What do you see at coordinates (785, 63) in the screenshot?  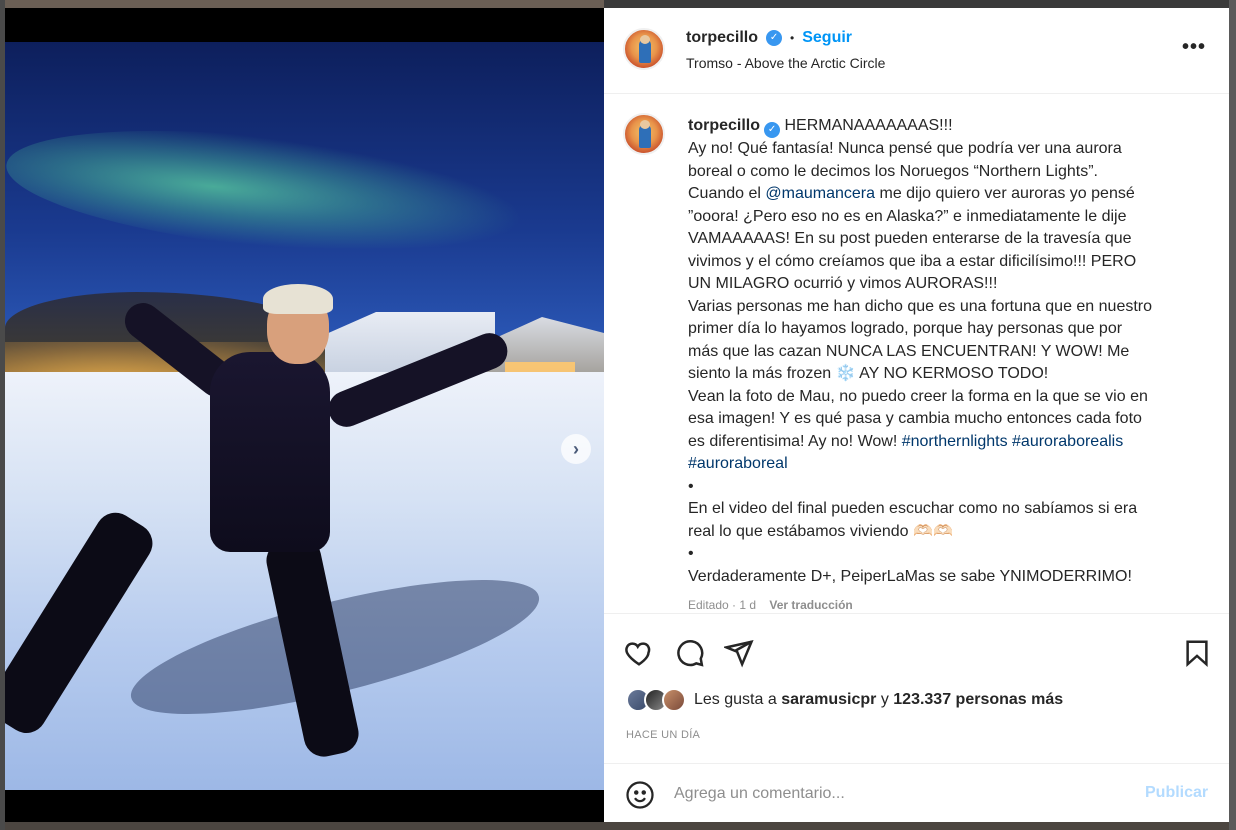 I see `location-link: Tromso - Above the Arctic Circle` at bounding box center [785, 63].